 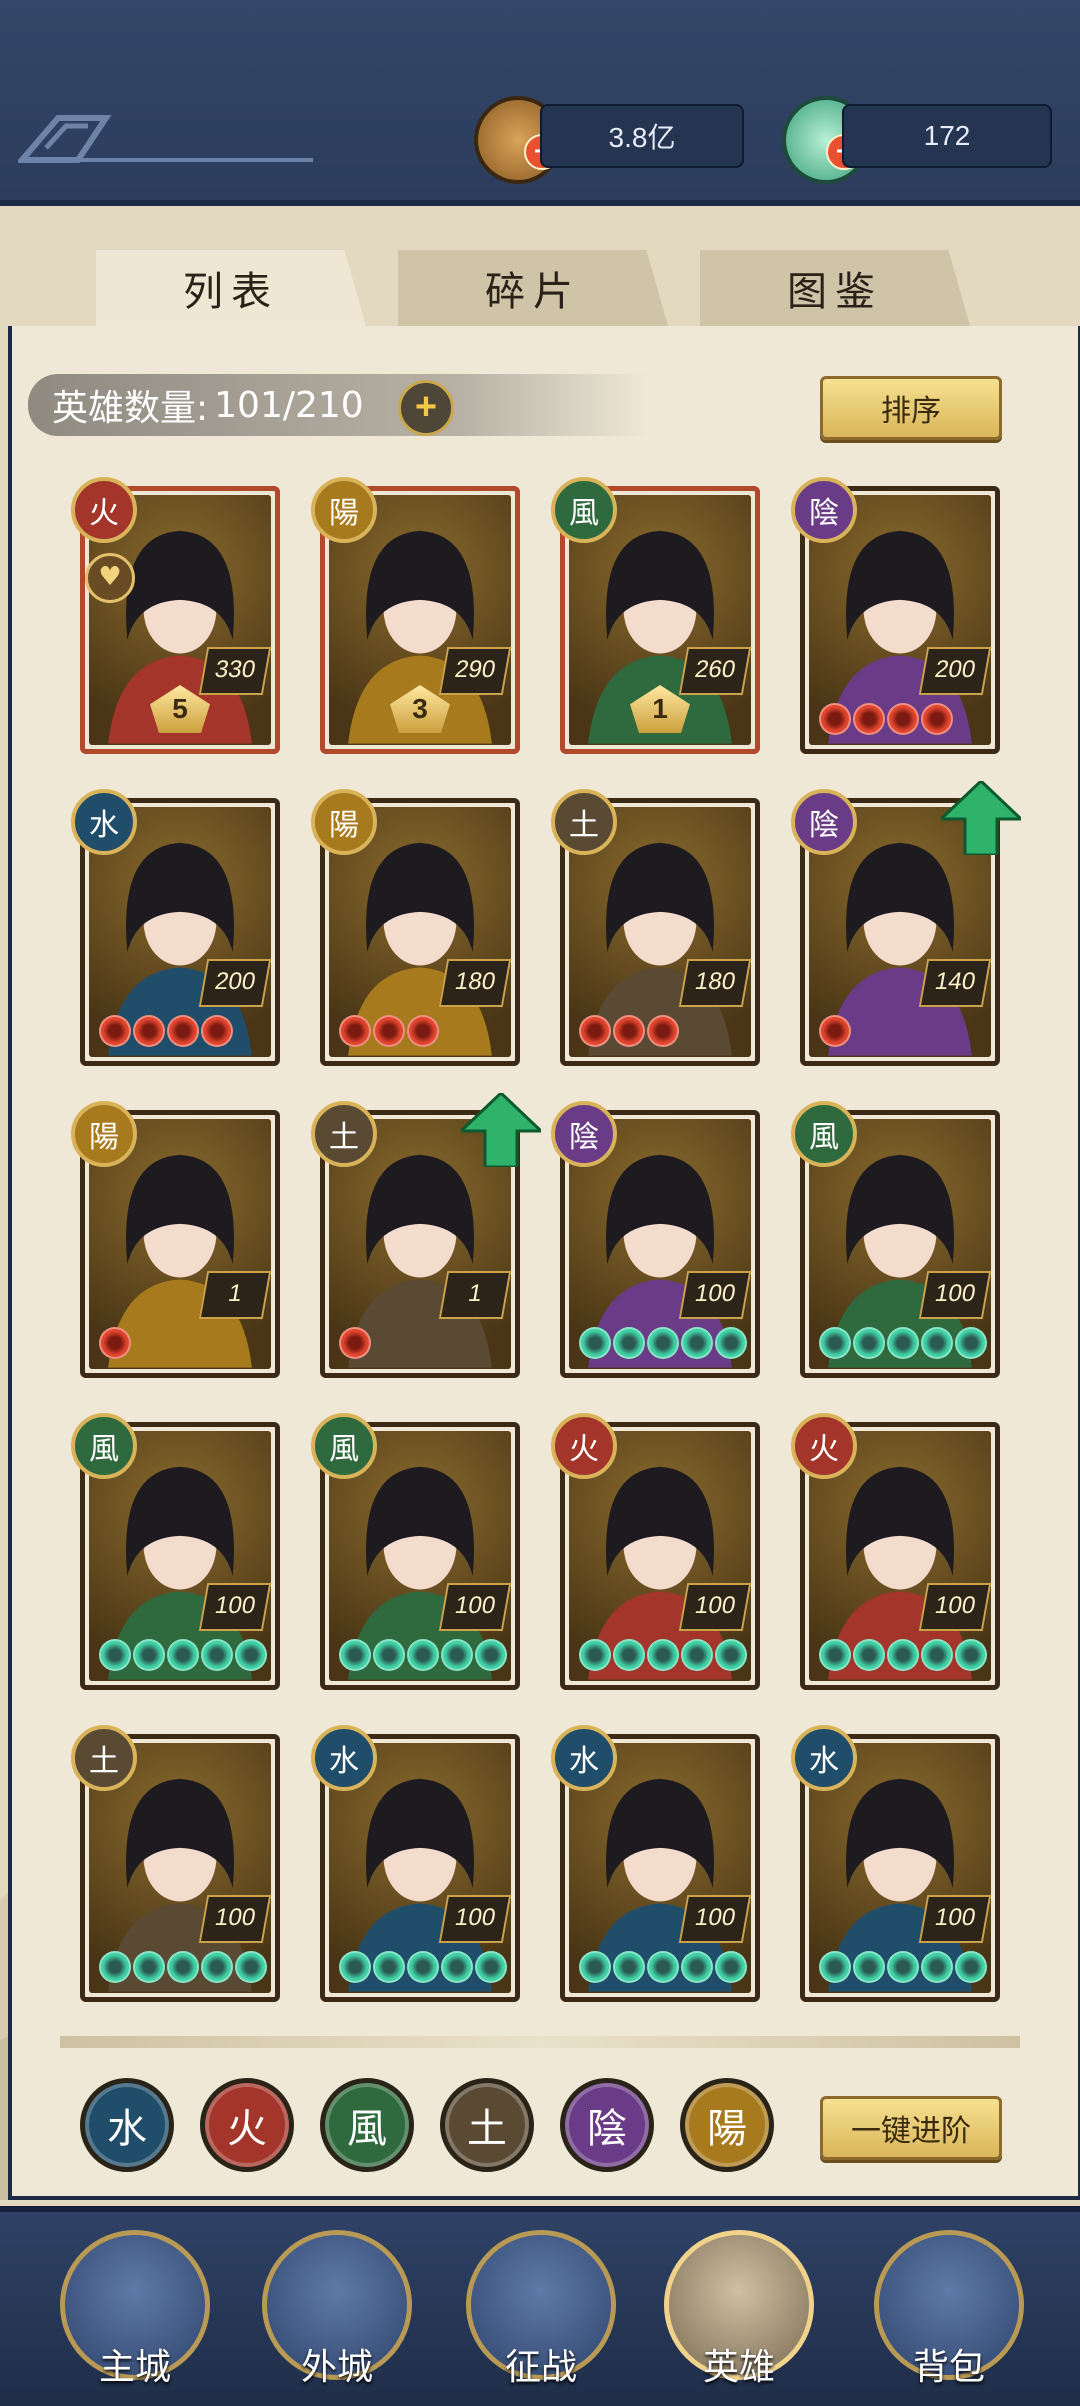 What do you see at coordinates (906, 923) in the screenshot?
I see `hero-card: 140 陰` at bounding box center [906, 923].